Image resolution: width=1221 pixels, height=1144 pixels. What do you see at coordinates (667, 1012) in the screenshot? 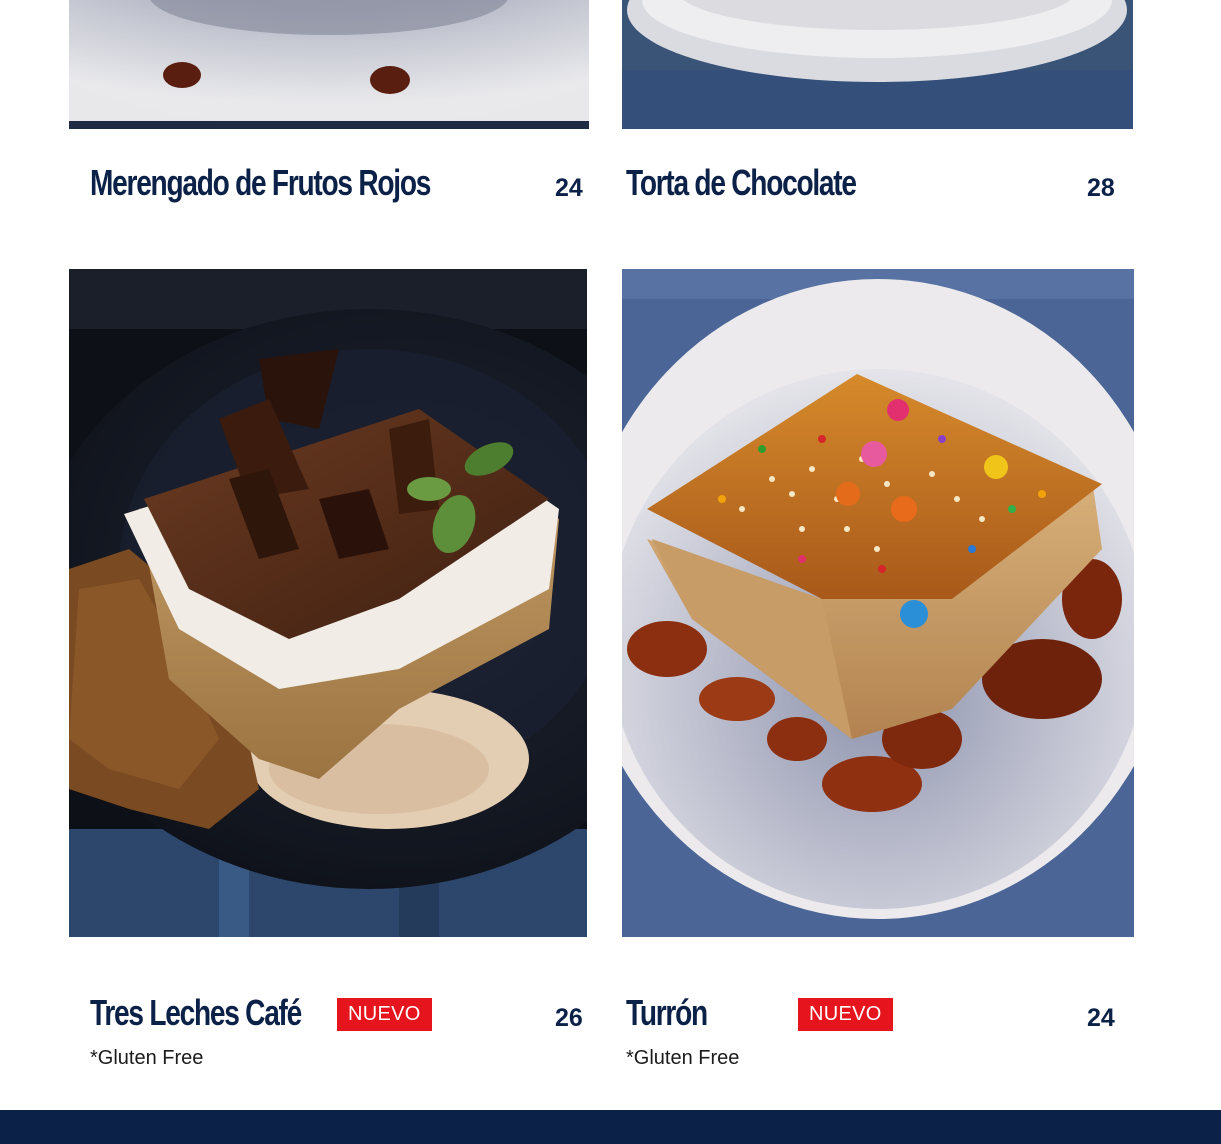
I see `dish-name-turron: Turrón` at bounding box center [667, 1012].